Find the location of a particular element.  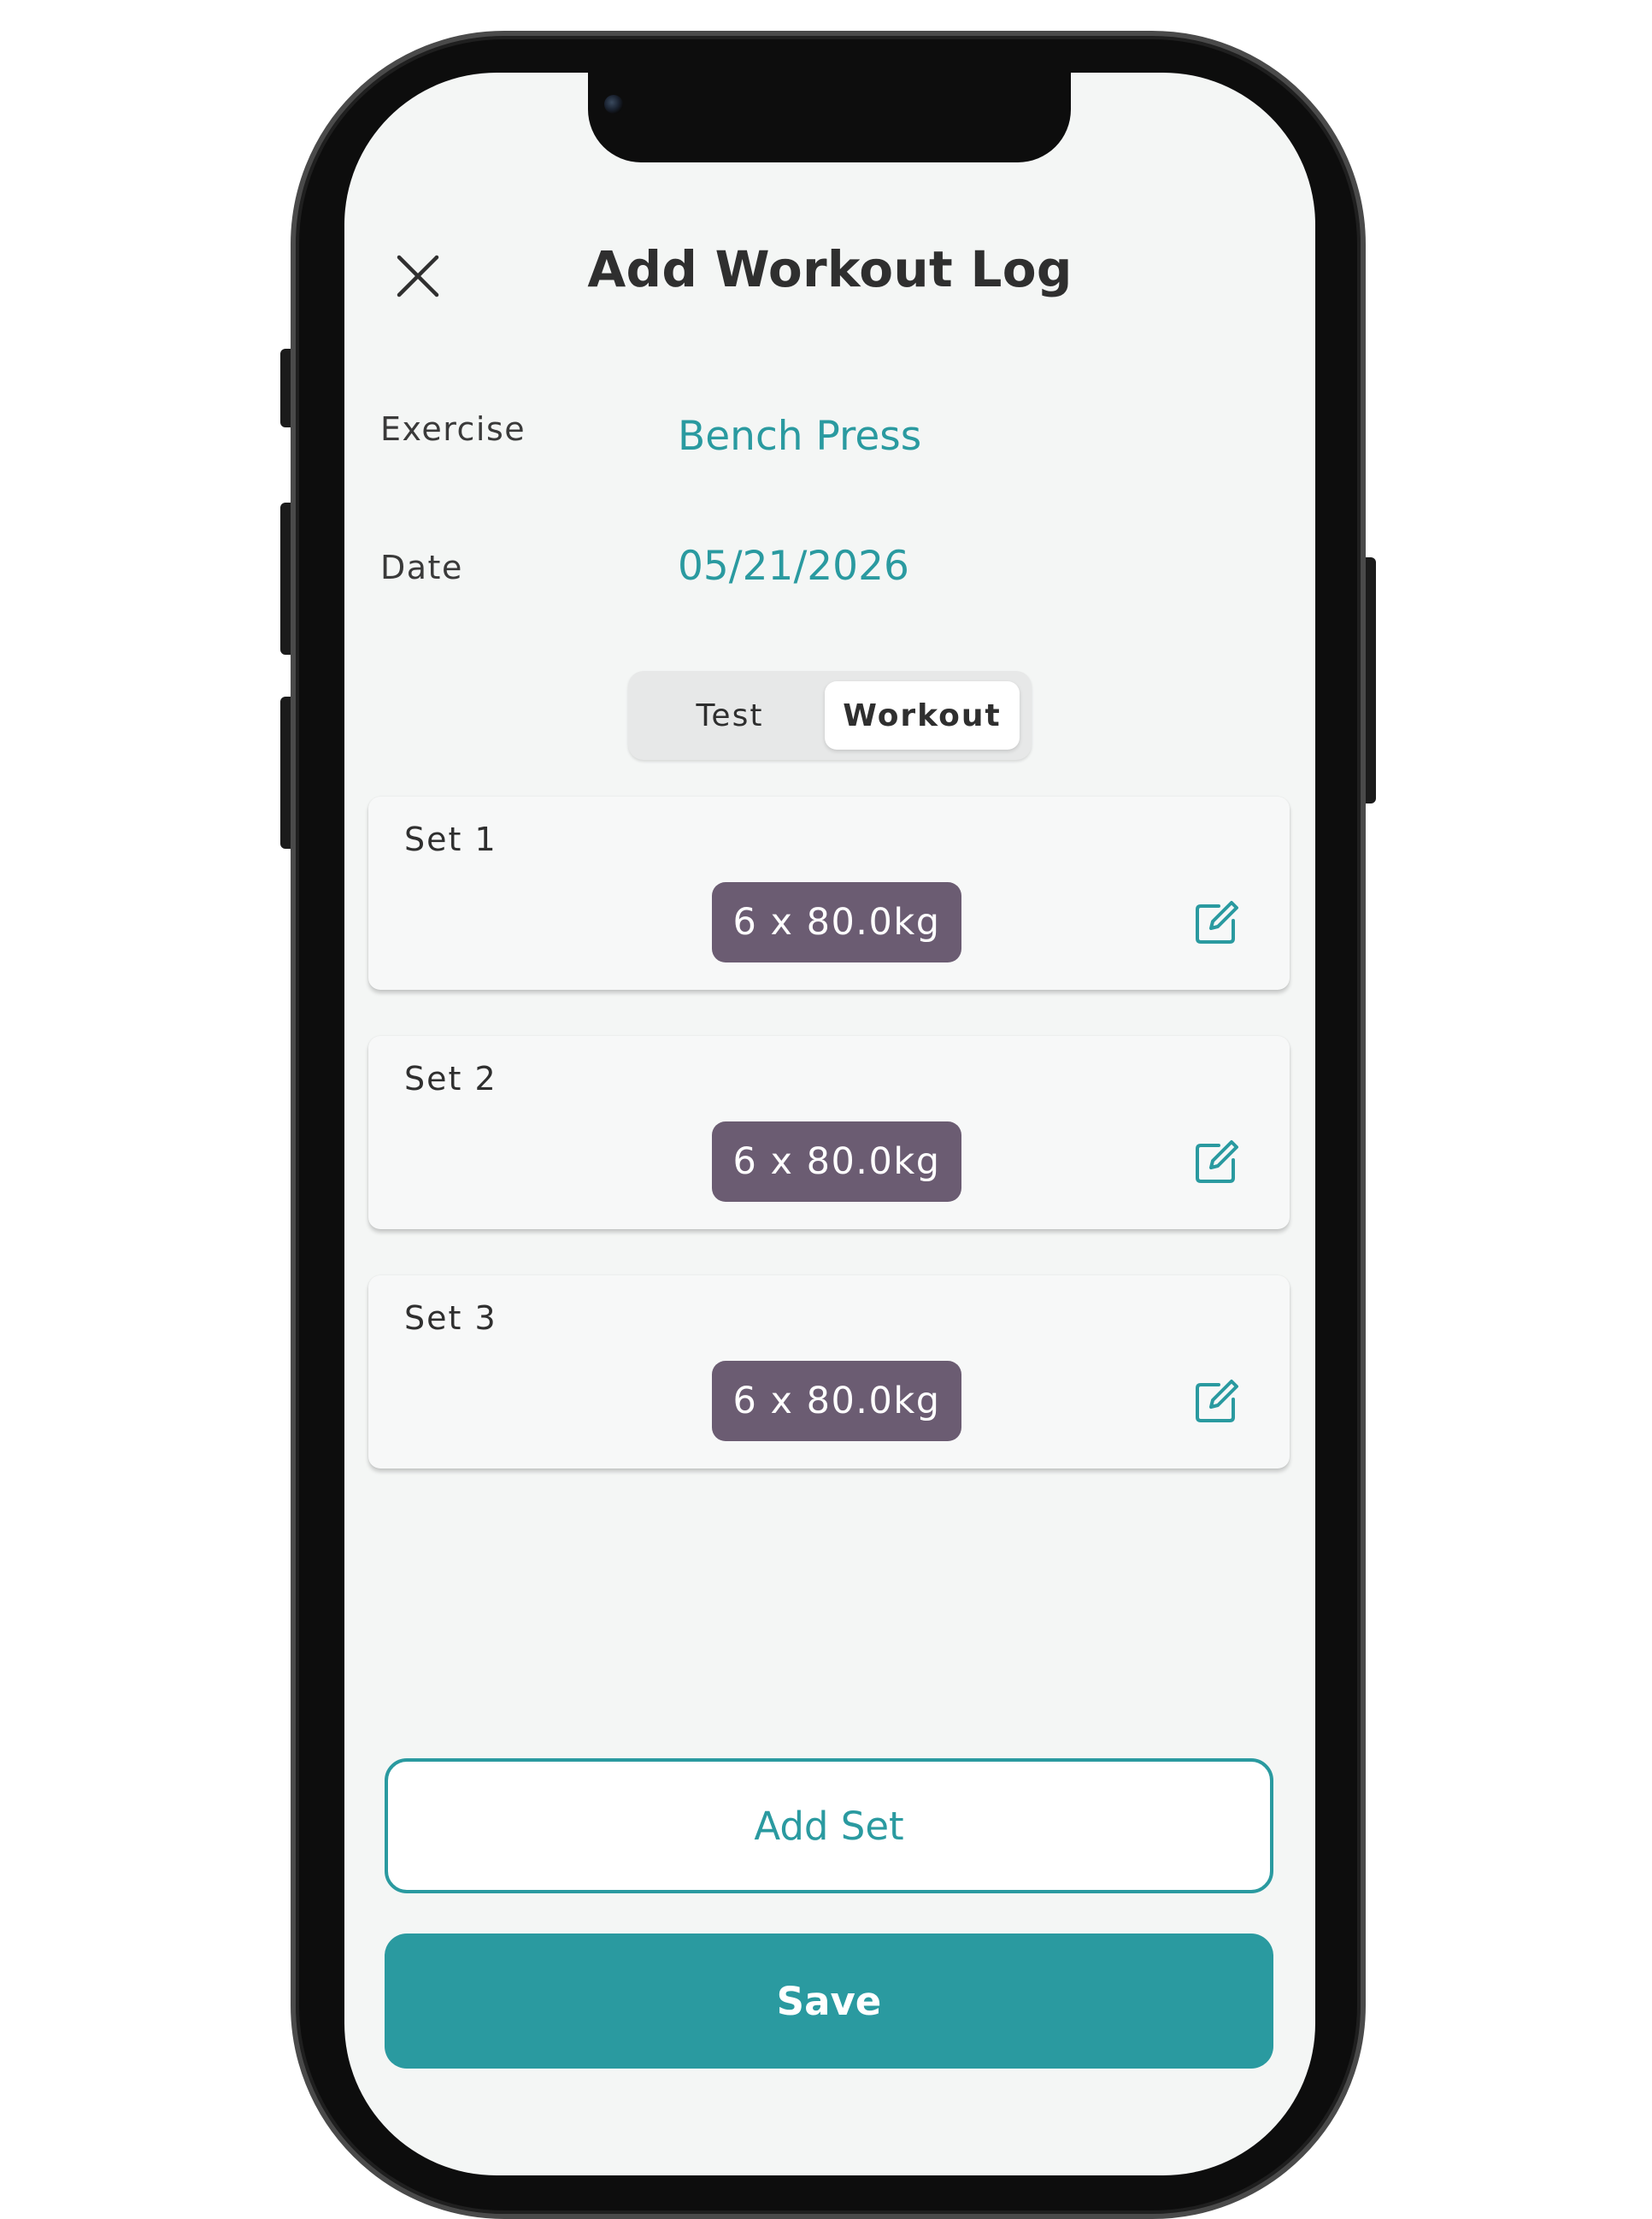

set-card: Set 3 6 x 80.0kg is located at coordinates (829, 1372).